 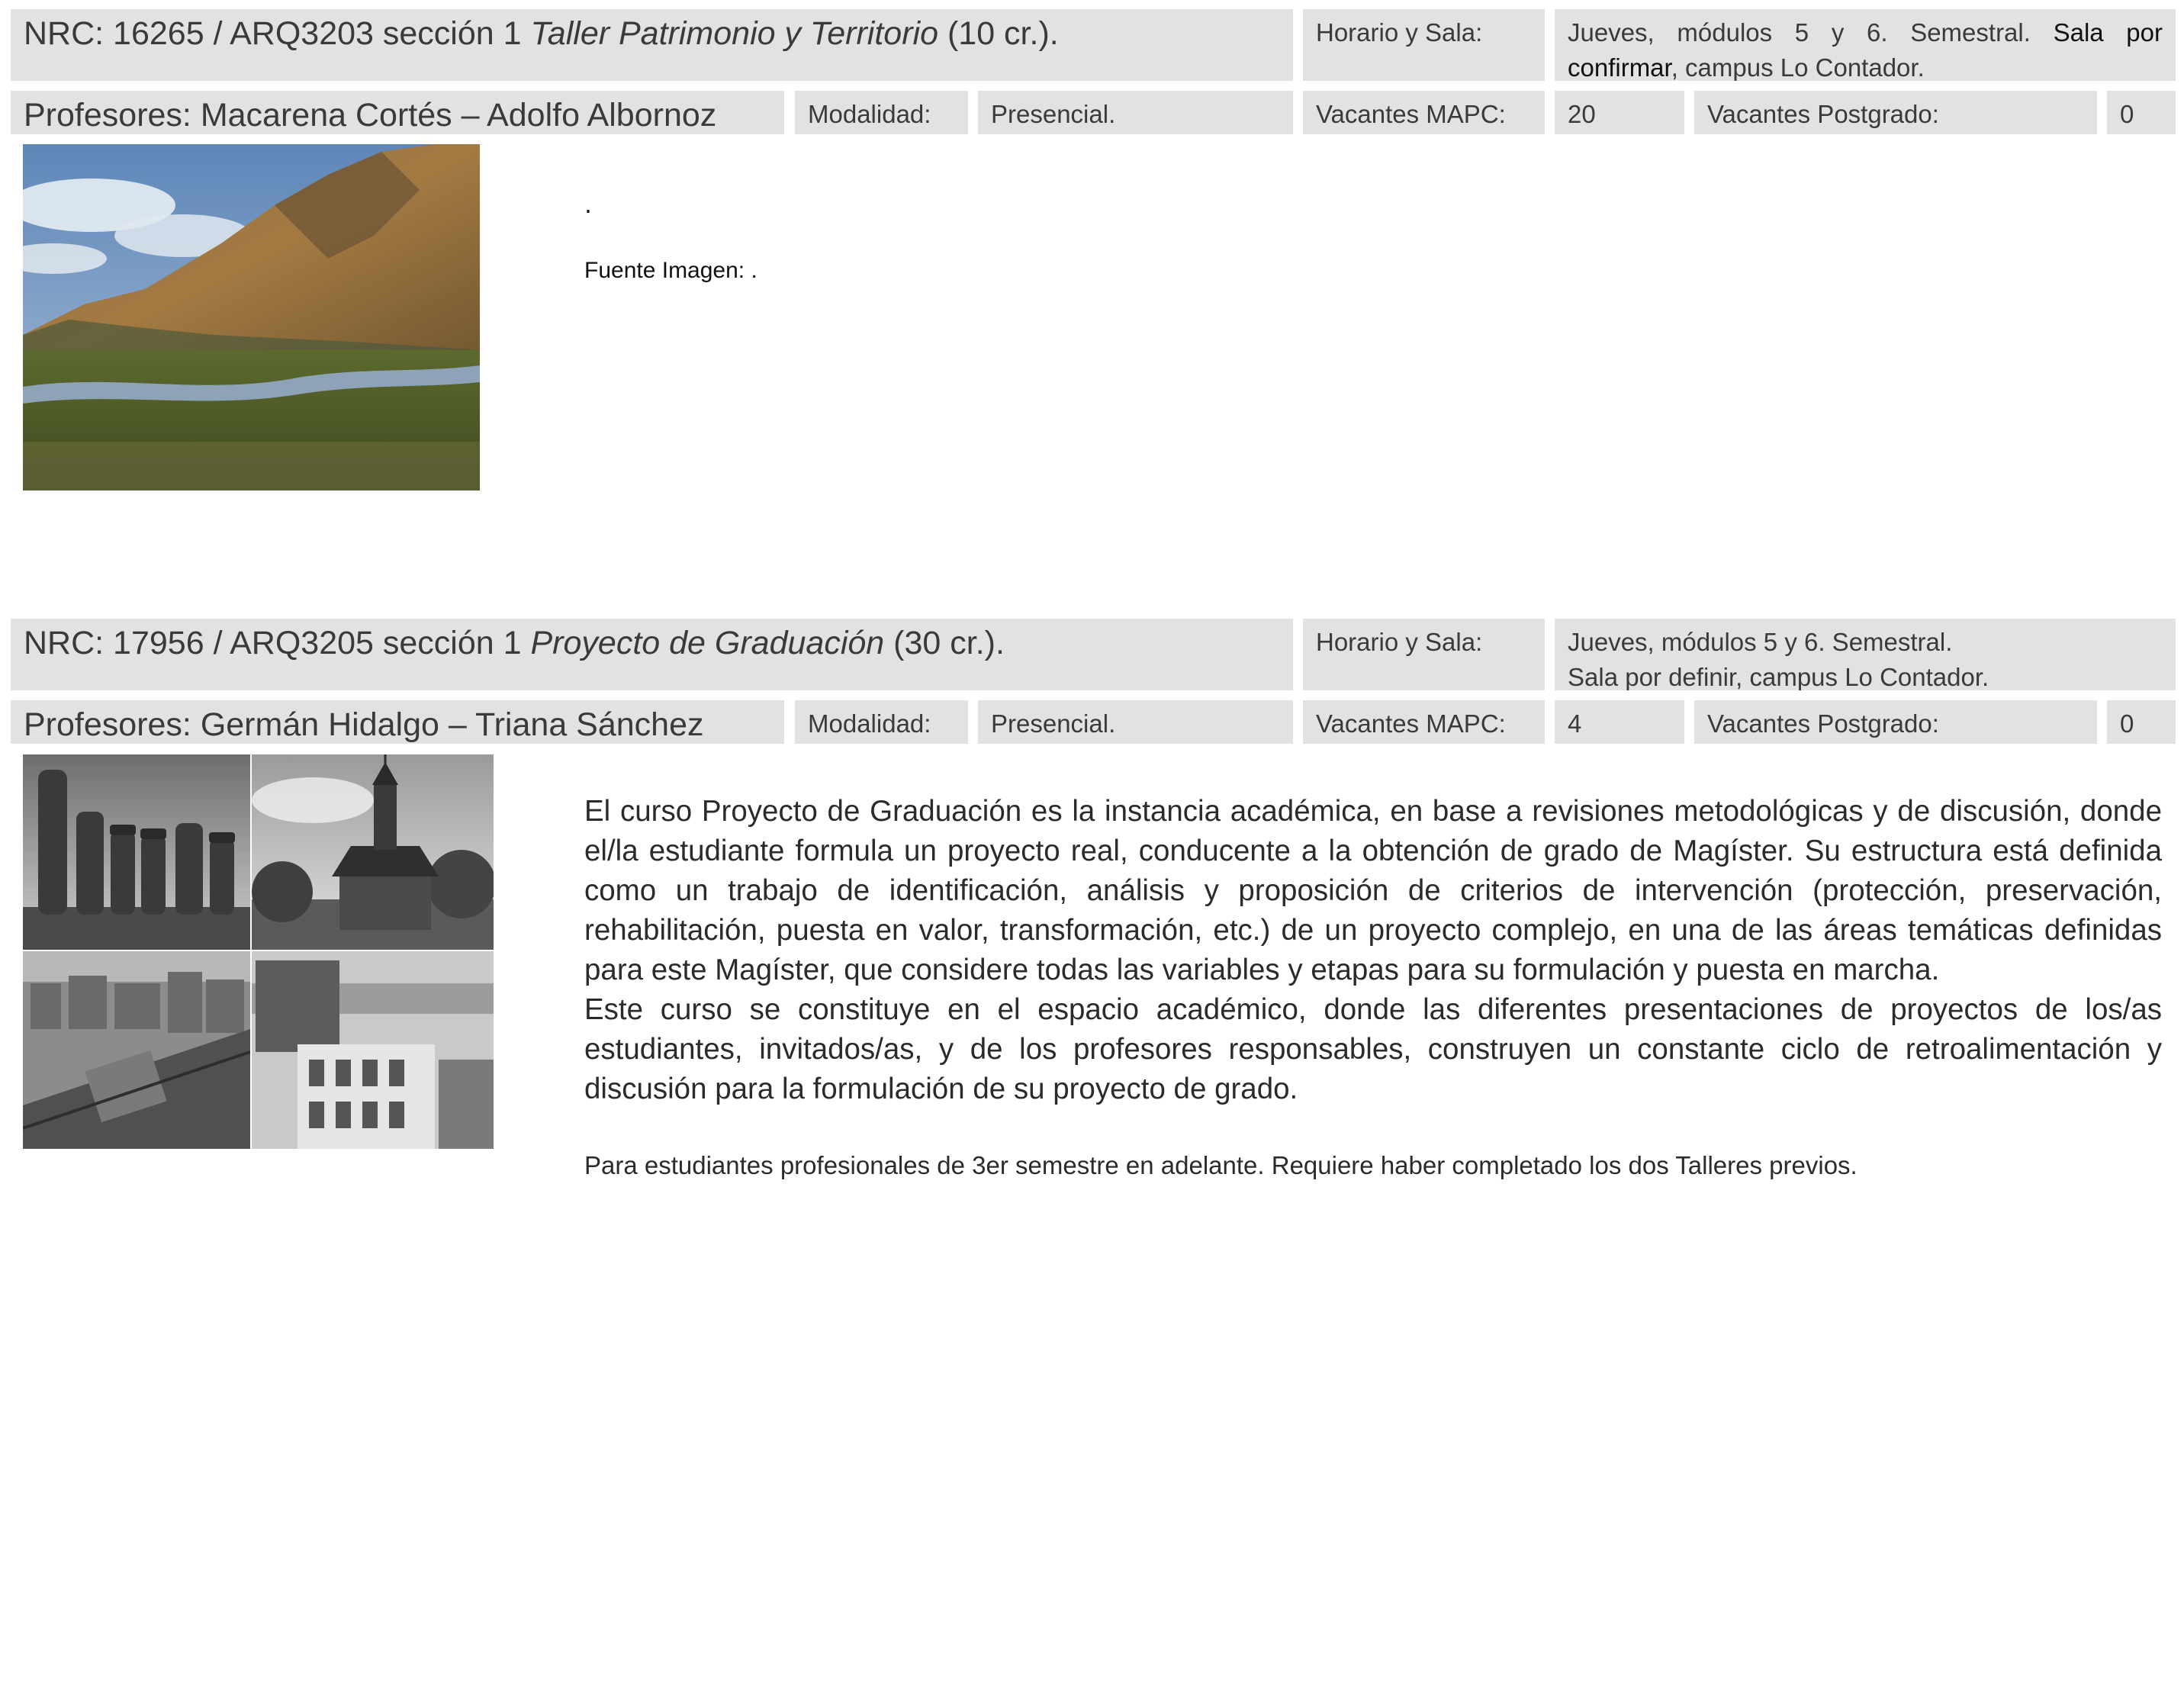 I want to click on course-1-credits: (10 cr.)., so click(x=998, y=33).